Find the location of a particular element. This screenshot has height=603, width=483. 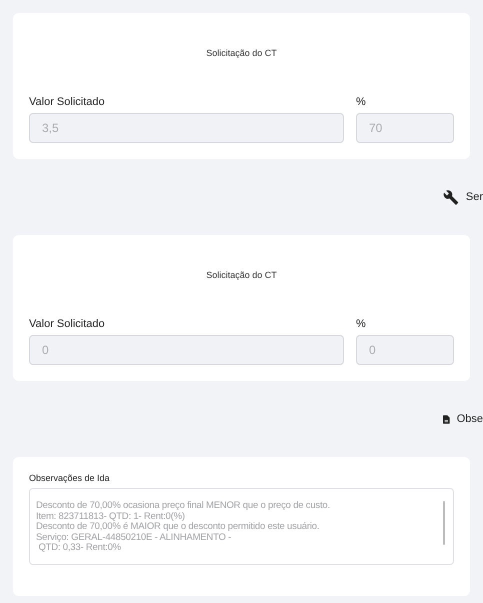

field-label: Observações de Ida is located at coordinates (70, 478).